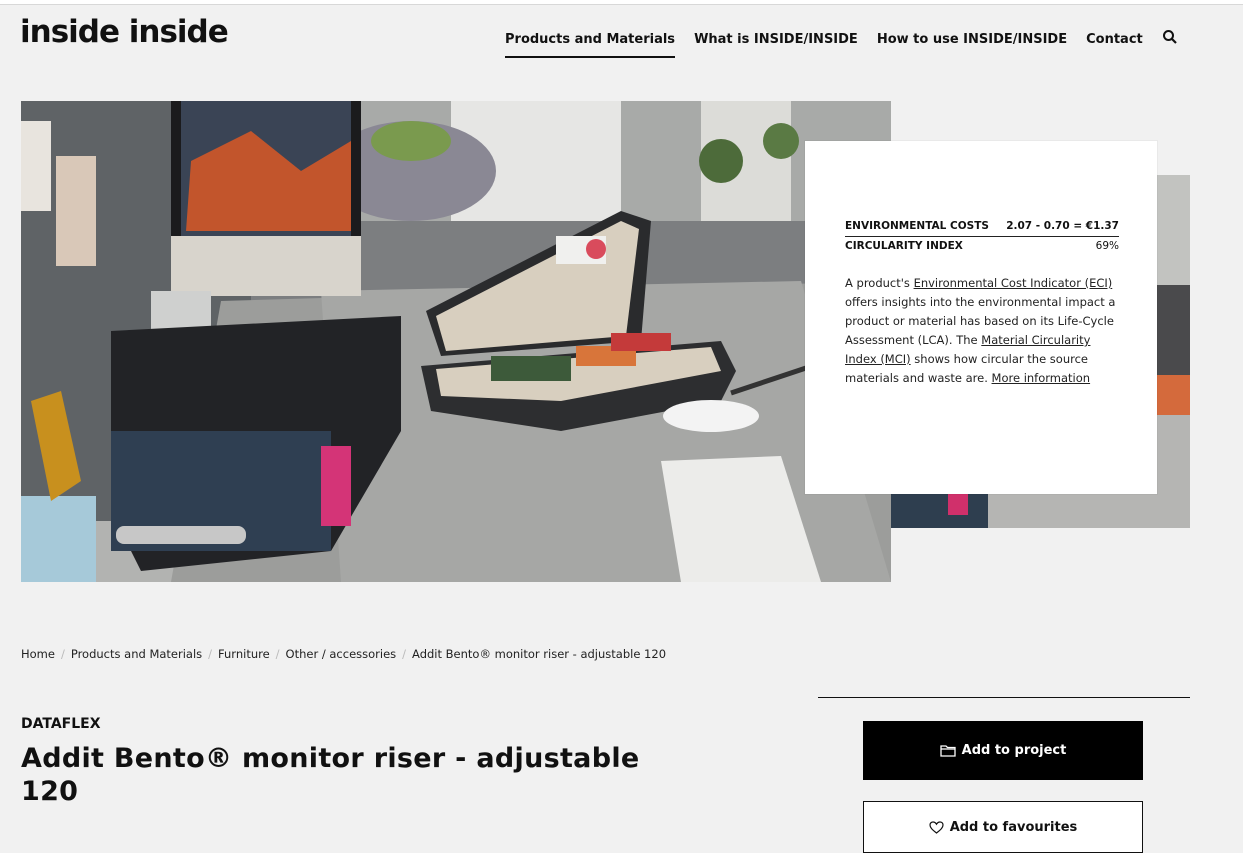 This screenshot has height=853, width=1243. I want to click on environmental-costs-value: 2.07 - 0.70 = €1.37, so click(1062, 226).